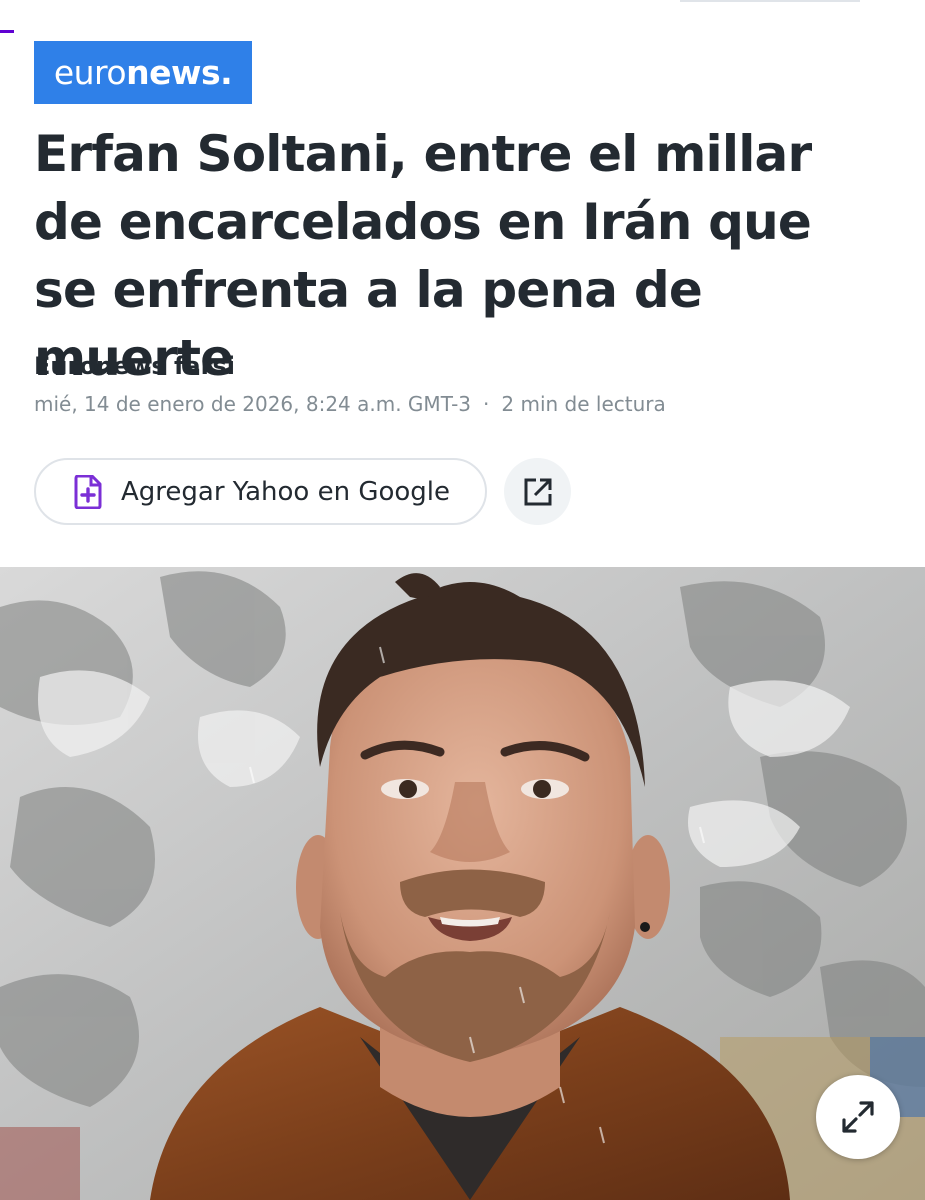 This screenshot has width=925, height=1200. I want to click on share-button, so click(537, 491).